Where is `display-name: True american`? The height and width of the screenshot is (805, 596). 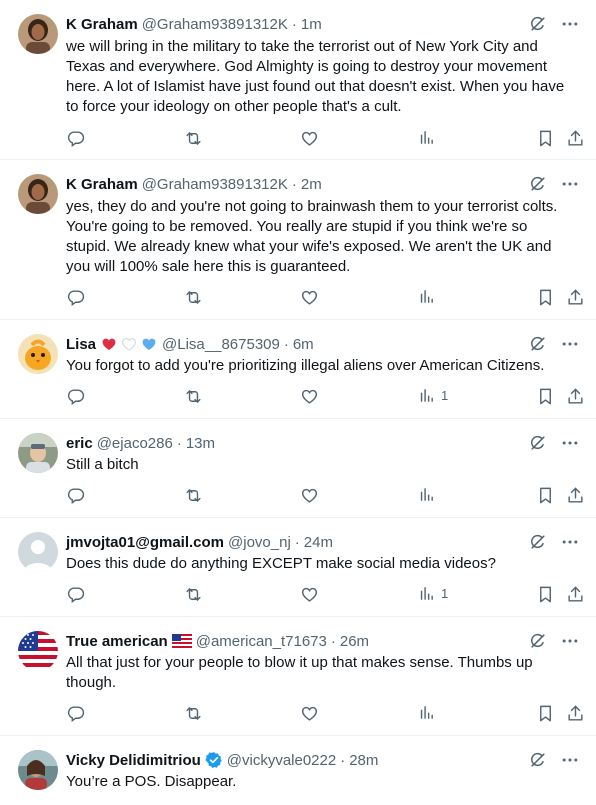
display-name: True american is located at coordinates (117, 641).